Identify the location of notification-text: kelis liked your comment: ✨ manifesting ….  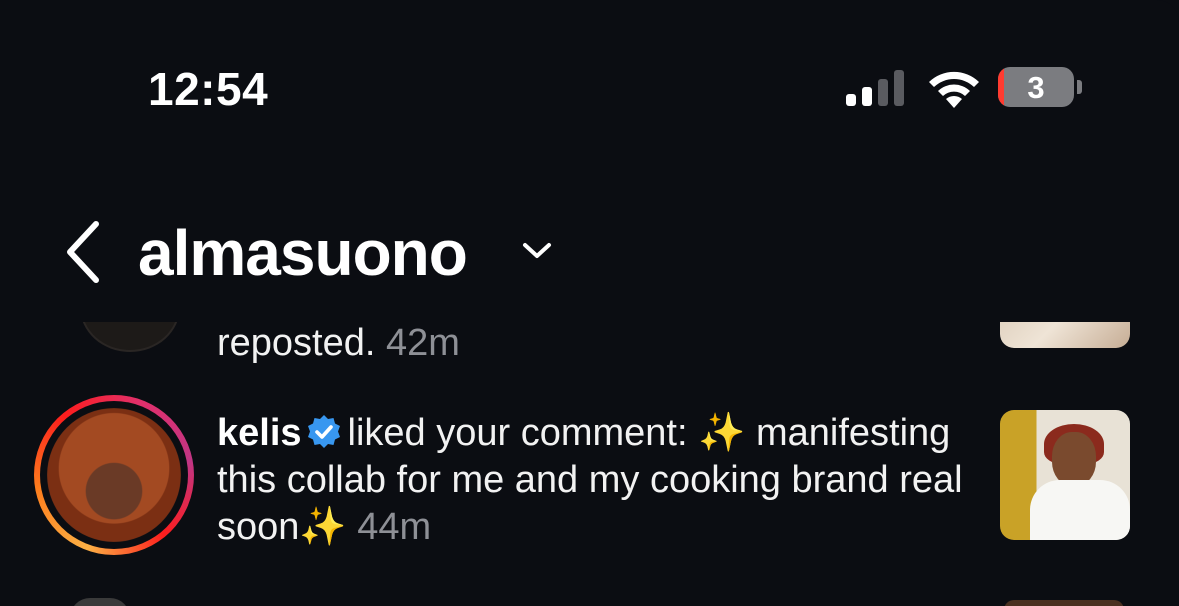
(597, 480).